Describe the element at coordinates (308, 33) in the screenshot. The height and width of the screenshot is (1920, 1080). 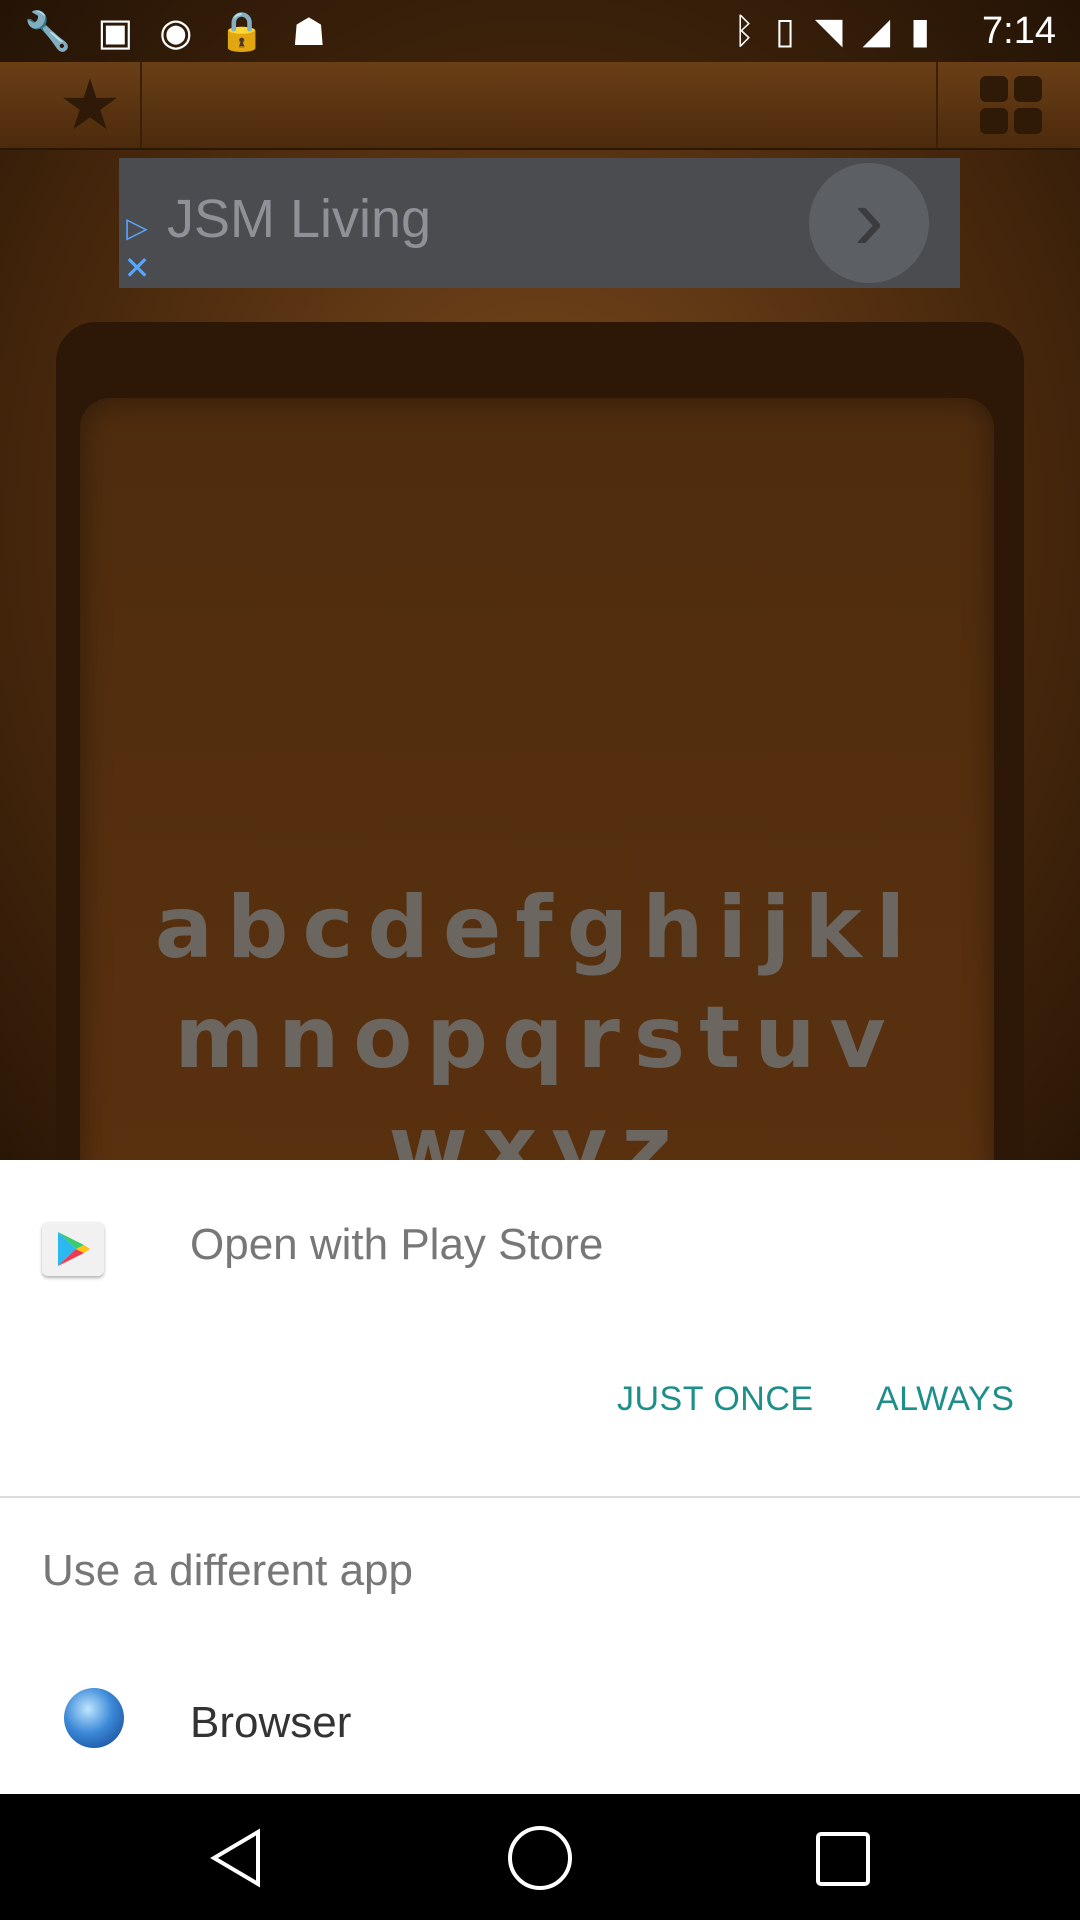
I see `android-icon: ☗` at that location.